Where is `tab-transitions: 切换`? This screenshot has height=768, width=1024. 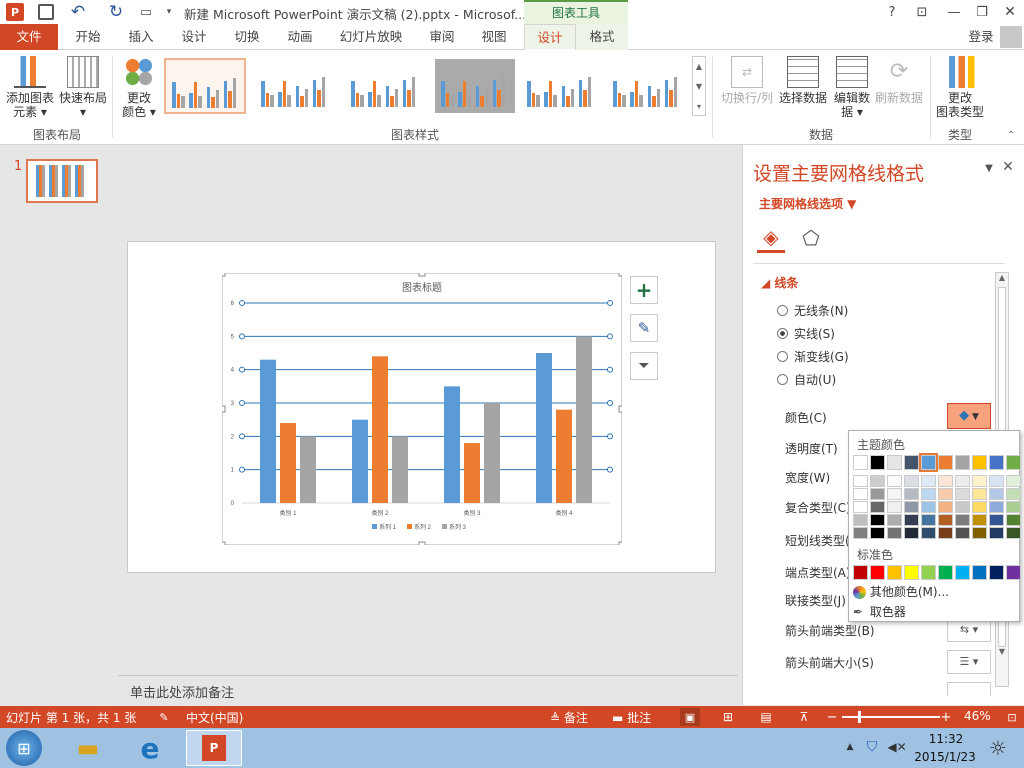
tab-transitions: 切换 is located at coordinates (247, 37).